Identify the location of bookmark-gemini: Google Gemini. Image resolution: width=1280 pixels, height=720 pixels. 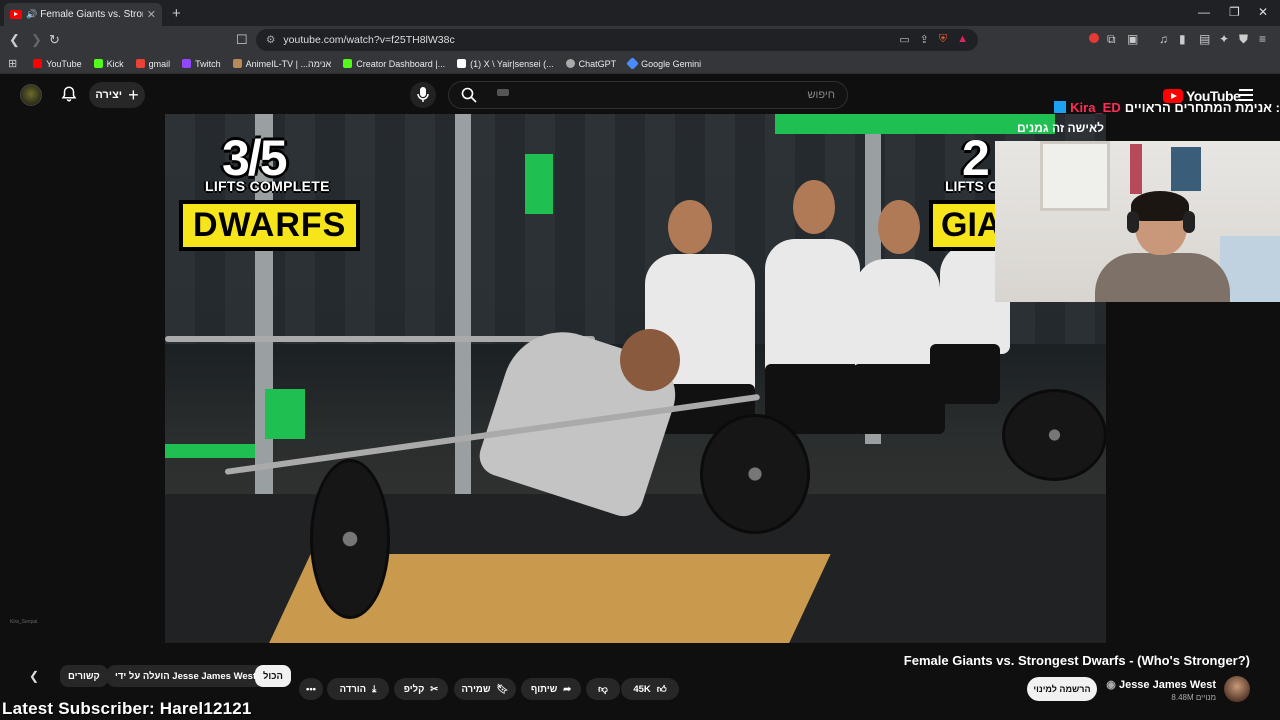
(663, 63).